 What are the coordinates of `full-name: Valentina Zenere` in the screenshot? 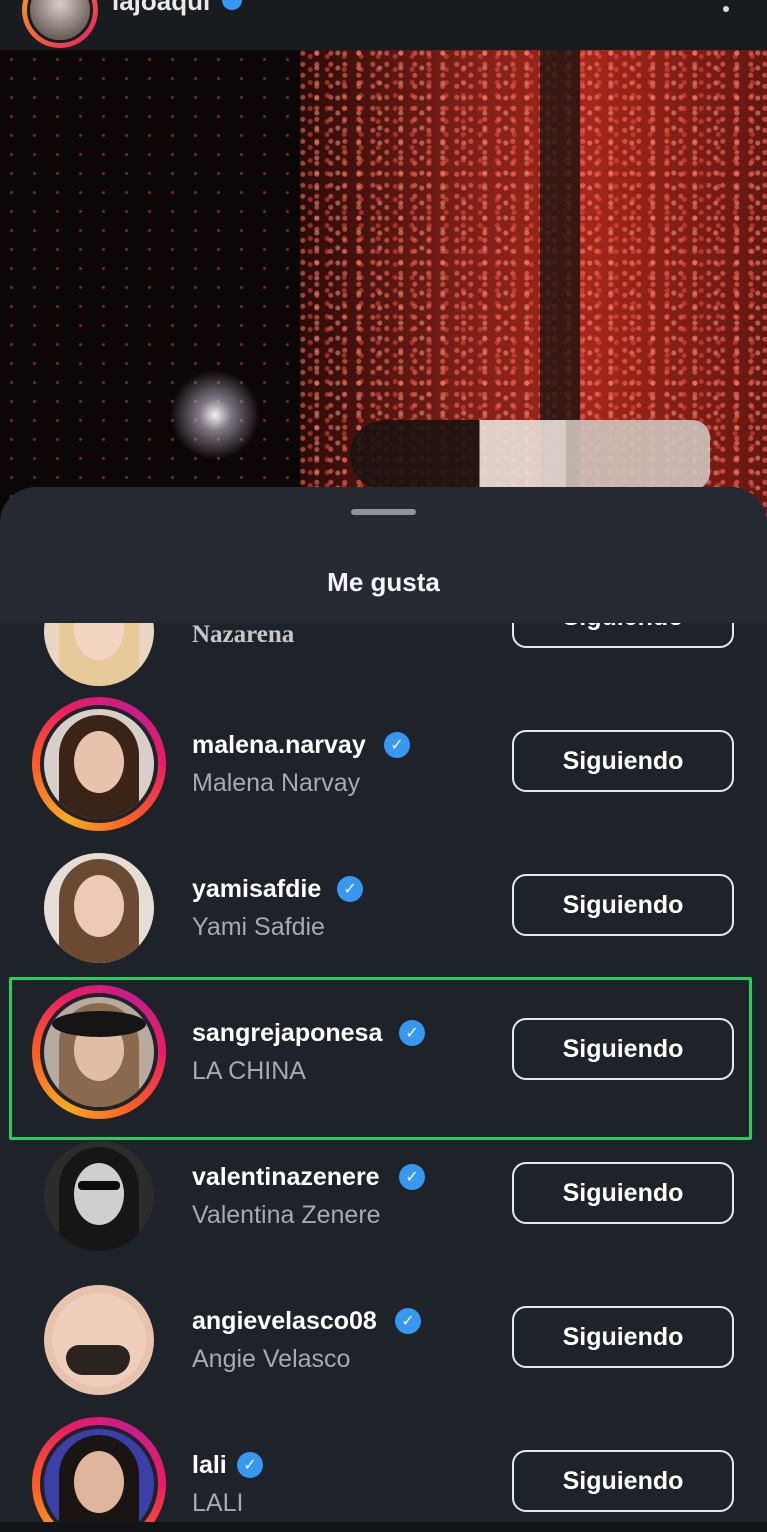 It's located at (286, 1215).